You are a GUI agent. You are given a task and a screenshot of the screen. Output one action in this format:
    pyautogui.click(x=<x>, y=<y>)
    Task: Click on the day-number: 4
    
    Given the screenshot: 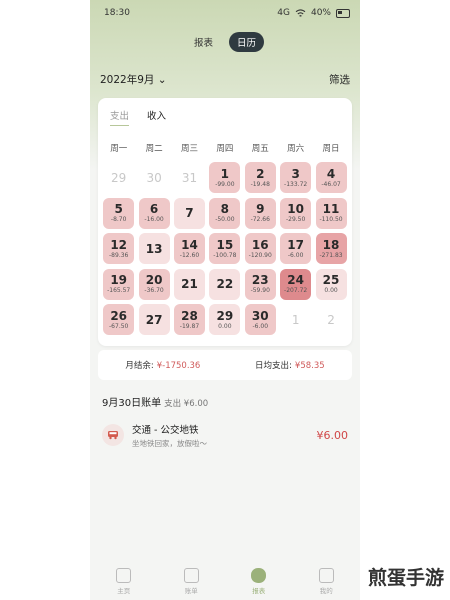 What is the action you would take?
    pyautogui.click(x=331, y=173)
    